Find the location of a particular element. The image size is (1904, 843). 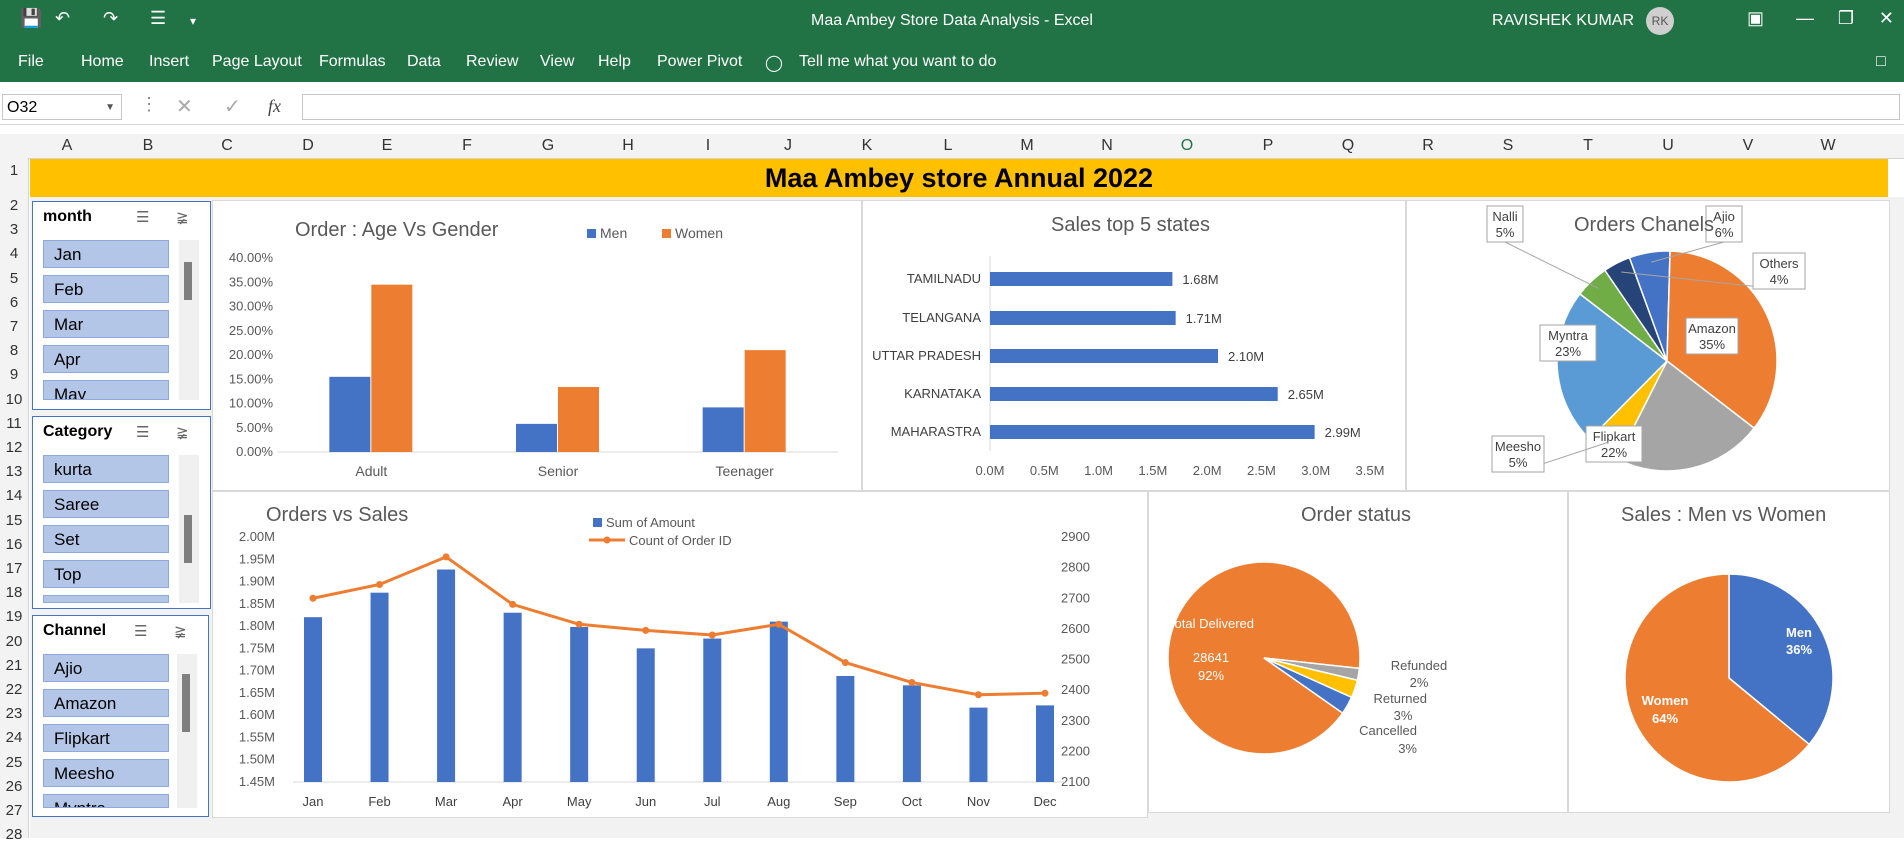

row-header-6: 6 is located at coordinates (14, 302).